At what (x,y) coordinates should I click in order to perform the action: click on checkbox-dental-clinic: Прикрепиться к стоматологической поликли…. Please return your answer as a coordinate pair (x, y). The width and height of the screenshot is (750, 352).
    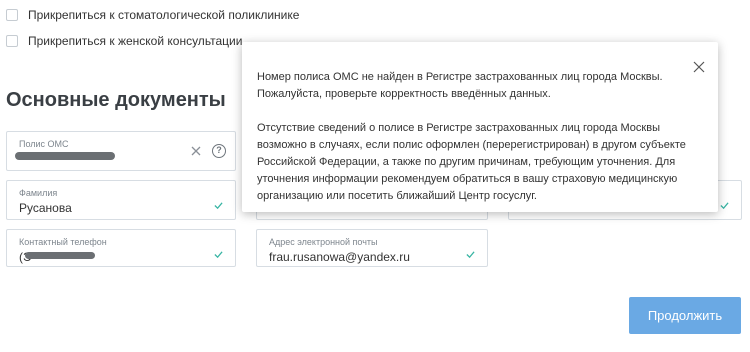
    Looking at the image, I should click on (152, 15).